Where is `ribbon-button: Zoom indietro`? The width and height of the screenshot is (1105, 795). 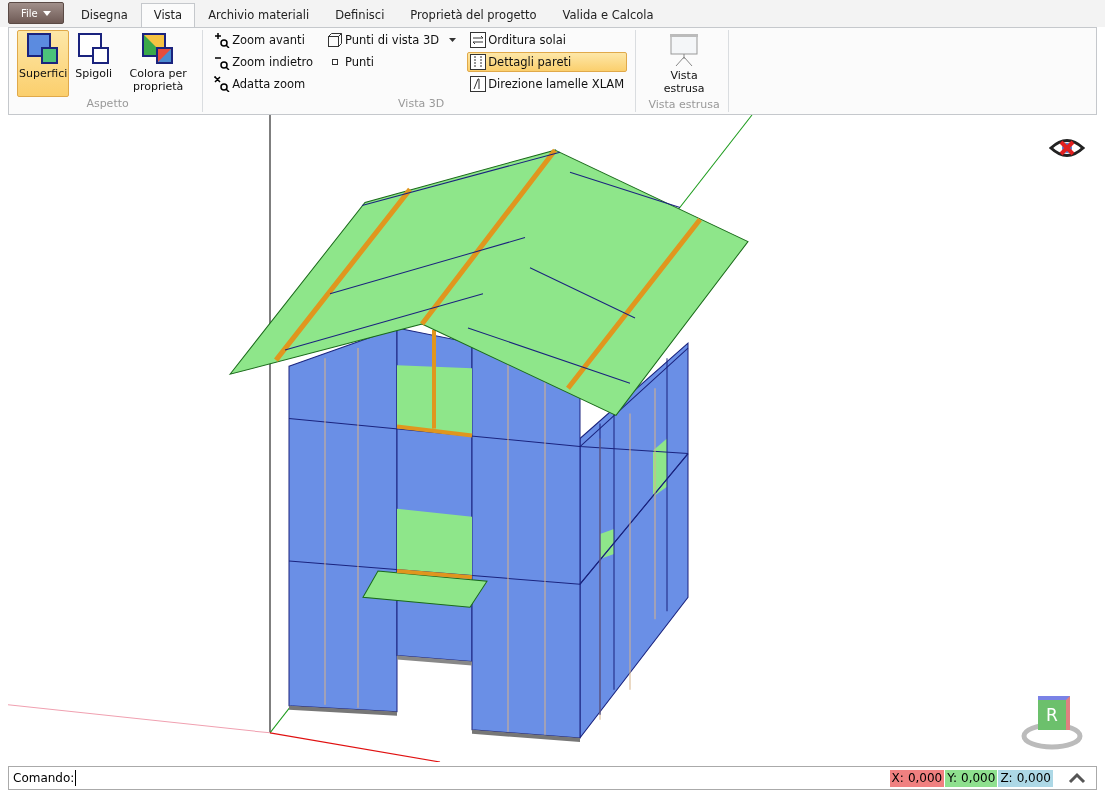 ribbon-button: Zoom indietro is located at coordinates (263, 62).